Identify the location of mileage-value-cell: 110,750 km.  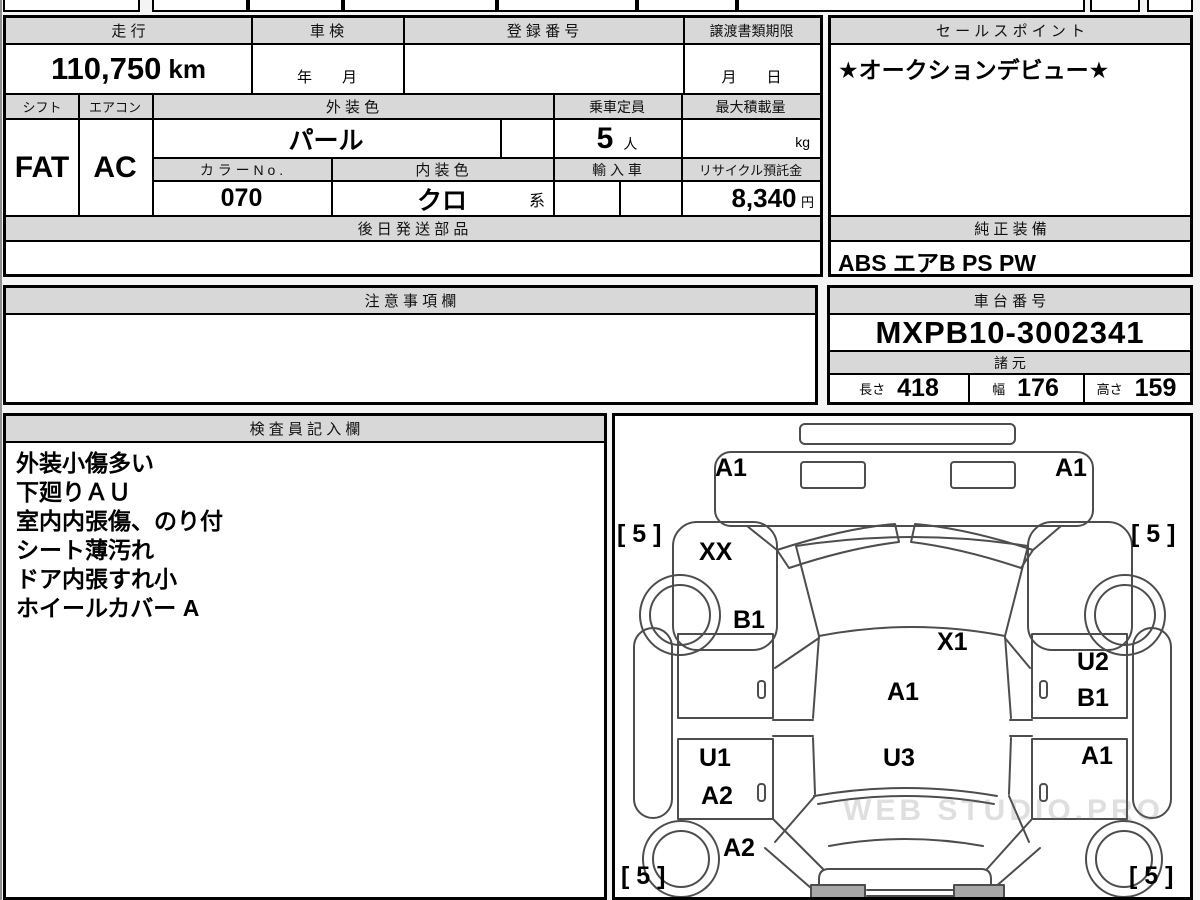
(128, 69).